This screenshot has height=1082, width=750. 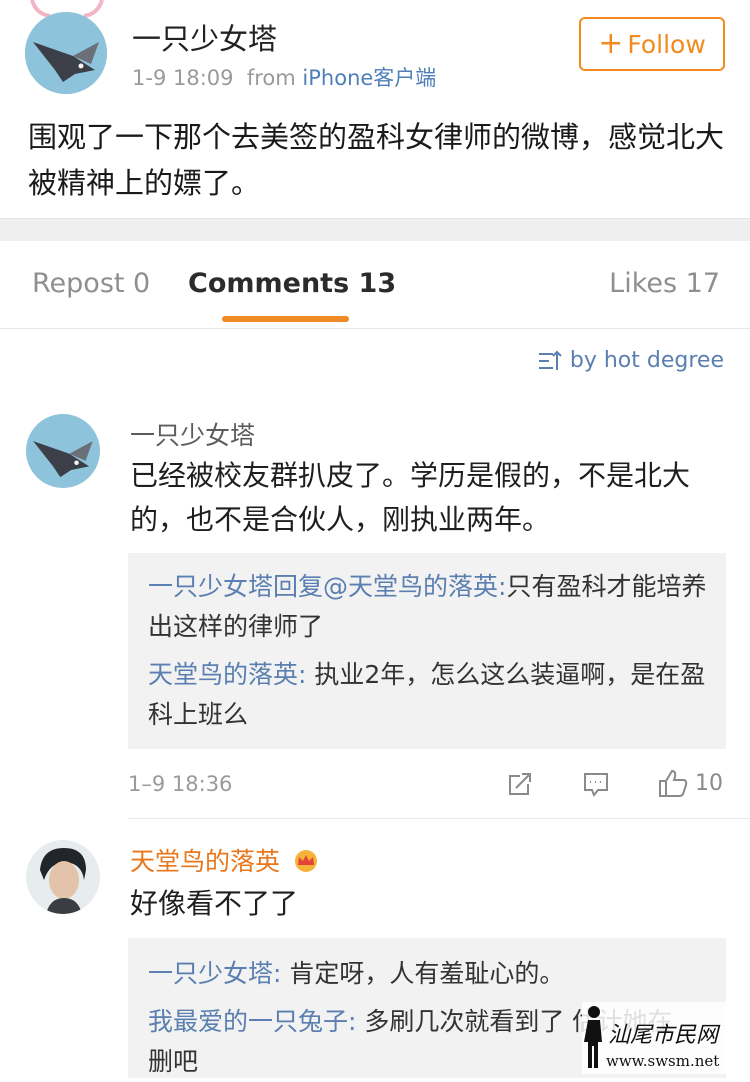 I want to click on follow-button: + Follow, so click(x=652, y=44).